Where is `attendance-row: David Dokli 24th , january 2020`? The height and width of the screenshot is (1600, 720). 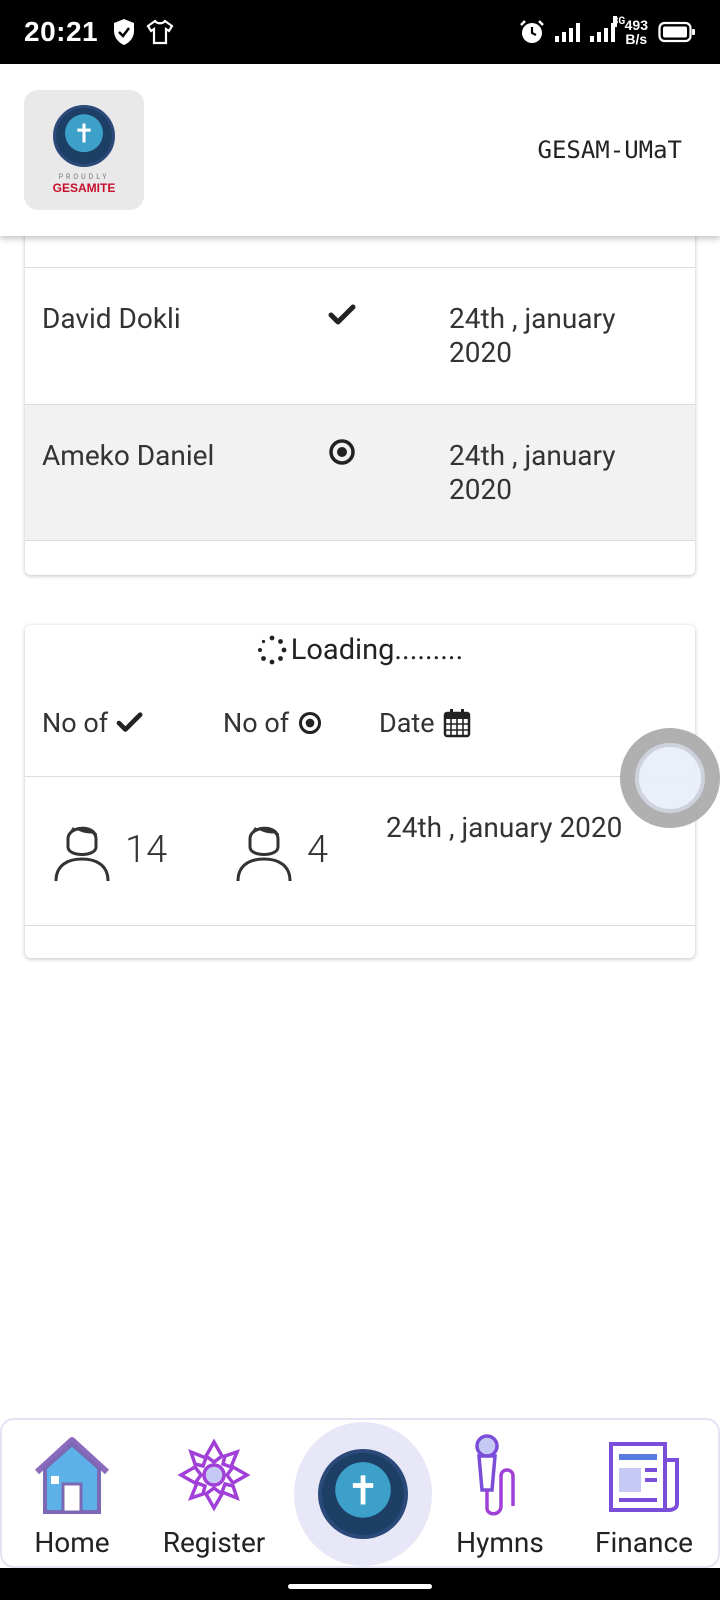 attendance-row: David Dokli 24th , january 2020 is located at coordinates (360, 335).